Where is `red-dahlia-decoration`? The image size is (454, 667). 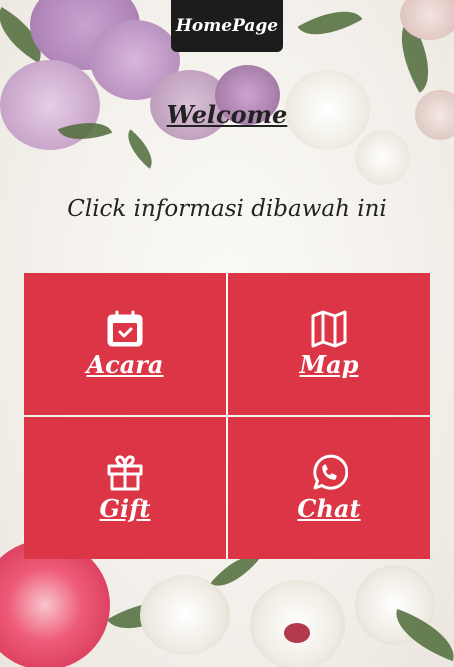 red-dahlia-decoration is located at coordinates (55, 603).